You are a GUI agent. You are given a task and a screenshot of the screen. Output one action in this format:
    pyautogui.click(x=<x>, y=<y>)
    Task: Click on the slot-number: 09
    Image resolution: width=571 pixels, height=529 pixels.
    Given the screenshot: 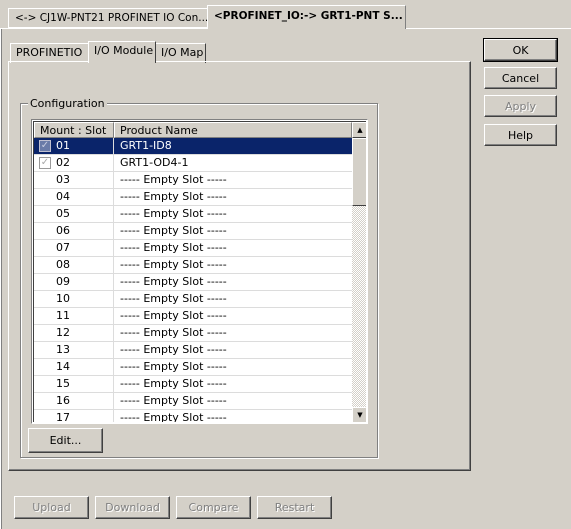 What is the action you would take?
    pyautogui.click(x=63, y=281)
    